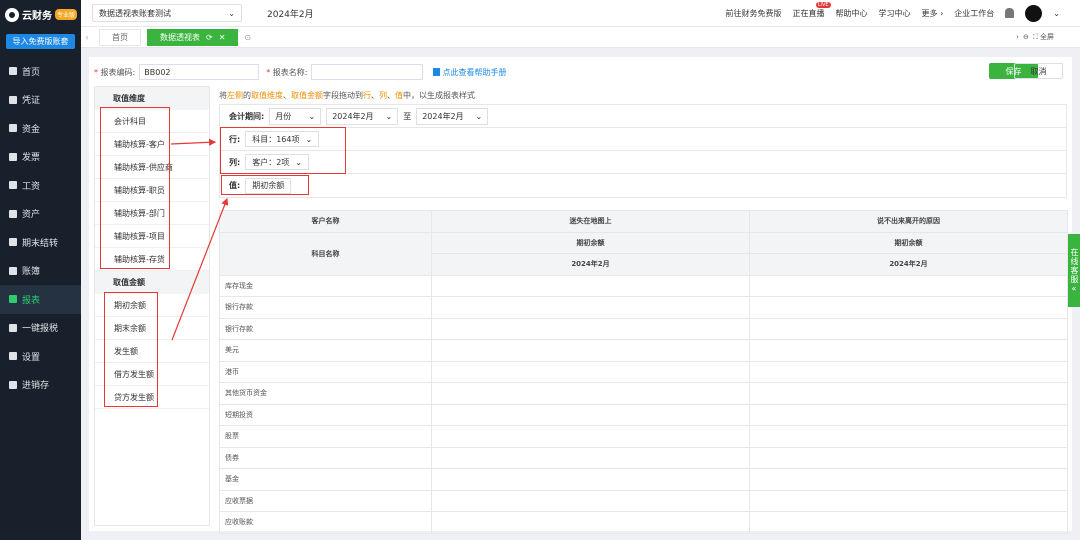 This screenshot has height=540, width=1080. What do you see at coordinates (287, 95) in the screenshot?
I see `hint-p5: 、` at bounding box center [287, 95].